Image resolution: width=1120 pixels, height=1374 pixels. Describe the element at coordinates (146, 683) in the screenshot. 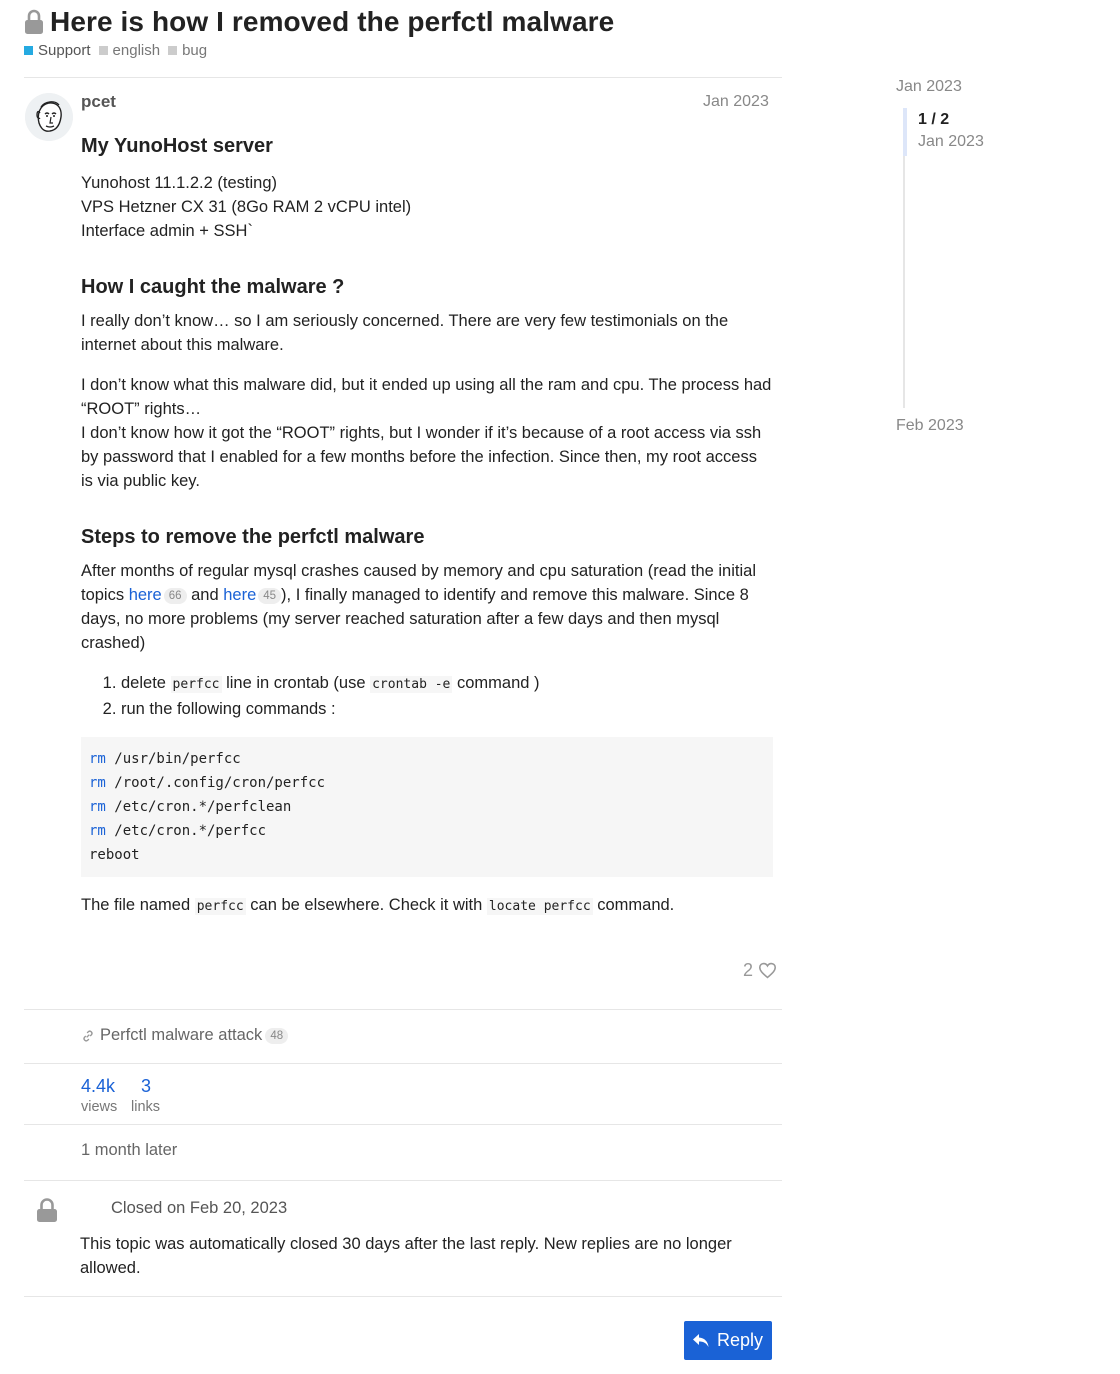

I see `text: delete` at that location.